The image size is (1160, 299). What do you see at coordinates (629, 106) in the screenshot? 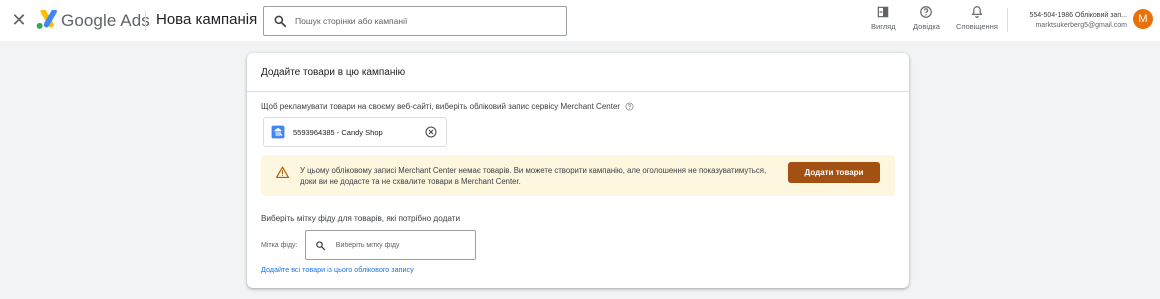
I see `help-circle-icon` at bounding box center [629, 106].